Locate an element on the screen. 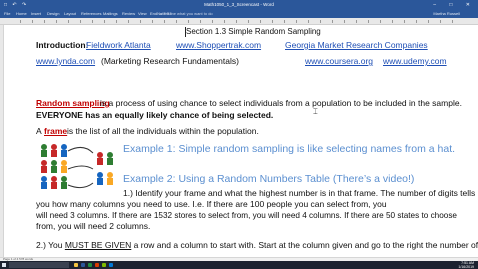  account-name: Martha Russell is located at coordinates (446, 14).